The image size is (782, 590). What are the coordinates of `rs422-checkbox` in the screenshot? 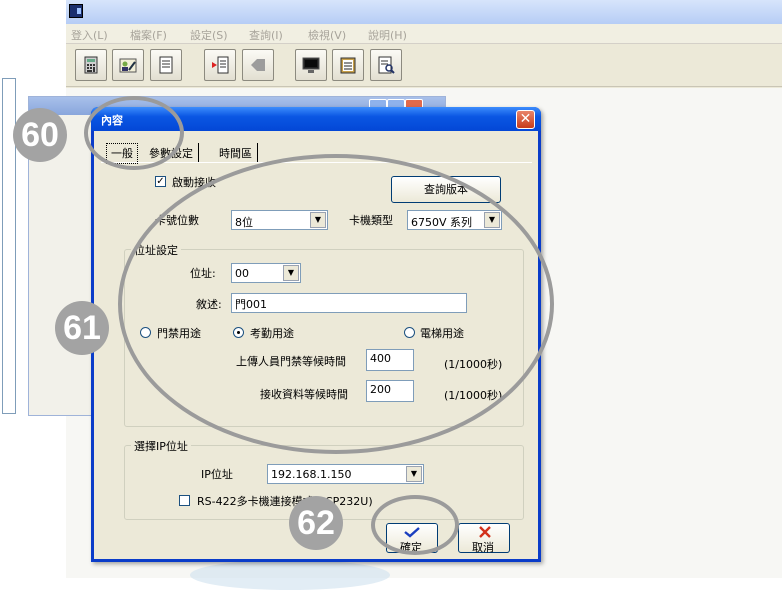 It's located at (184, 500).